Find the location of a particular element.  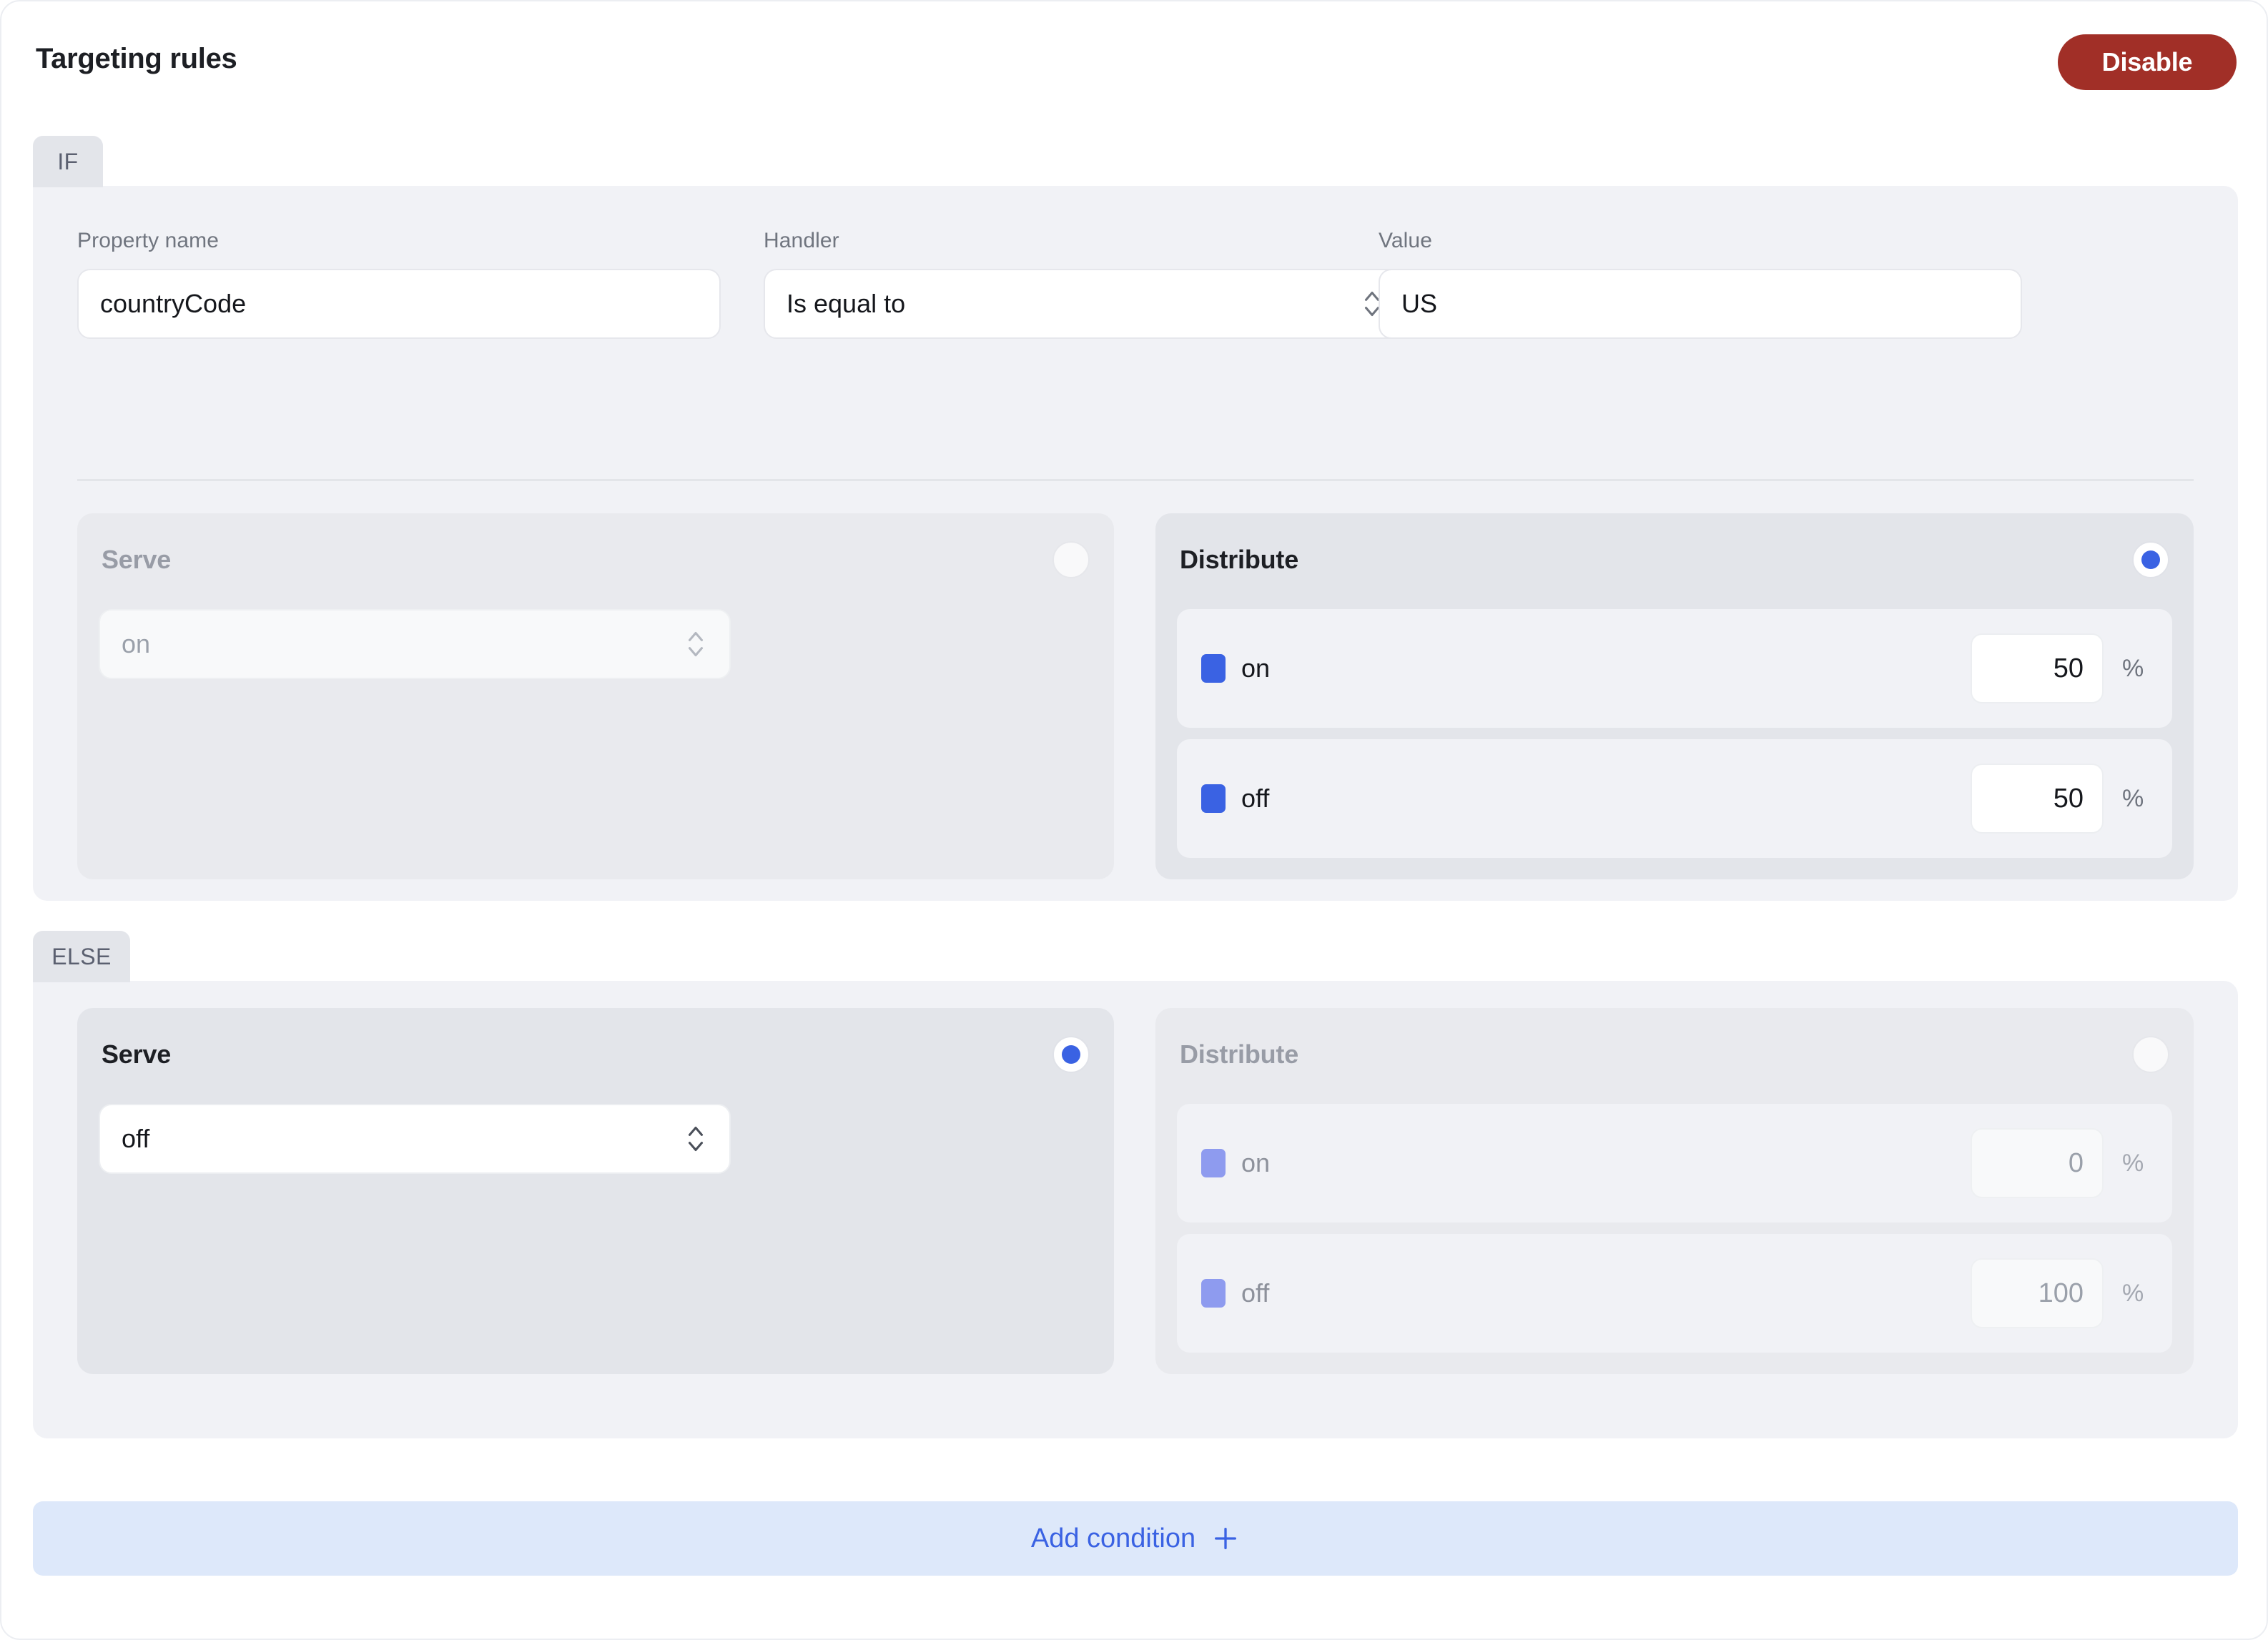

if-distribute-panel: Distribute on 50 % off 50 % is located at coordinates (1674, 696).